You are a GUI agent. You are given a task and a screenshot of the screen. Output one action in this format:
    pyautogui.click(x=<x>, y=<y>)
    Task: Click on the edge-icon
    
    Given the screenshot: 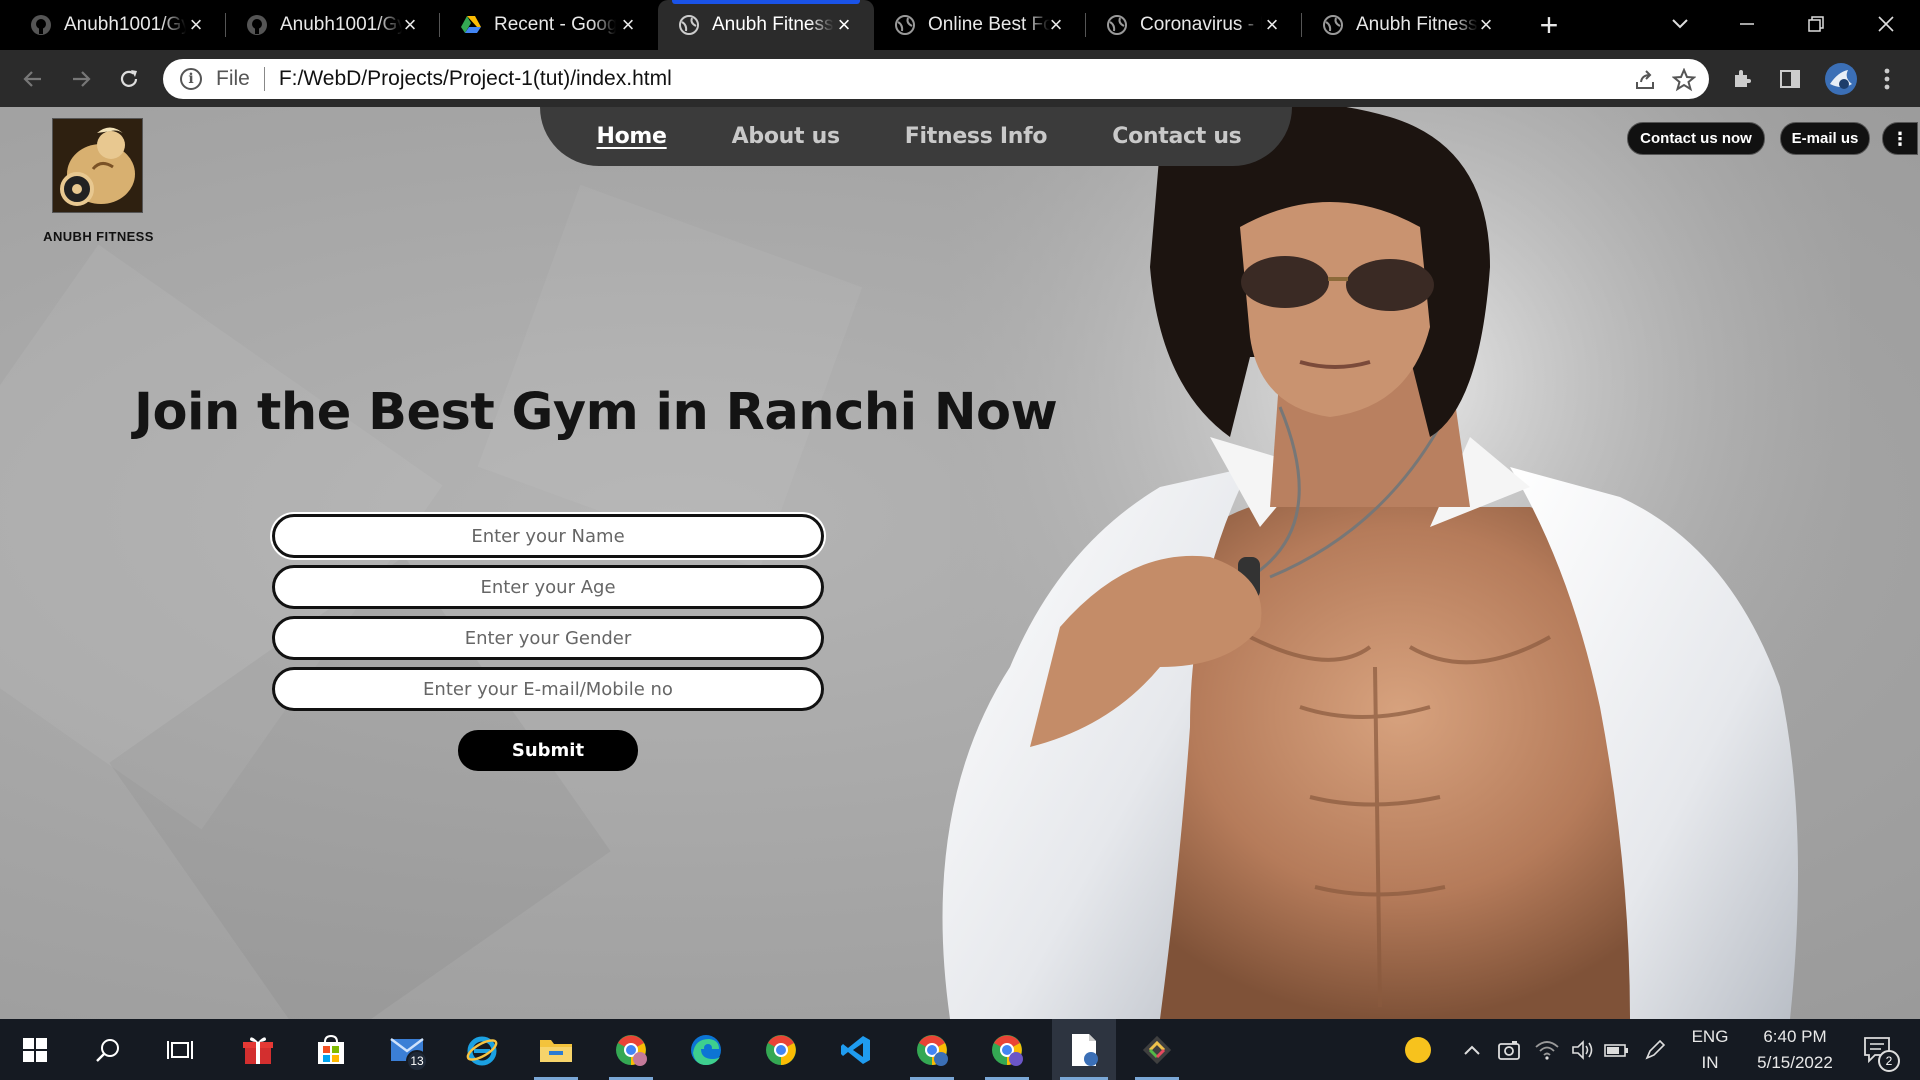 What is the action you would take?
    pyautogui.click(x=706, y=1049)
    